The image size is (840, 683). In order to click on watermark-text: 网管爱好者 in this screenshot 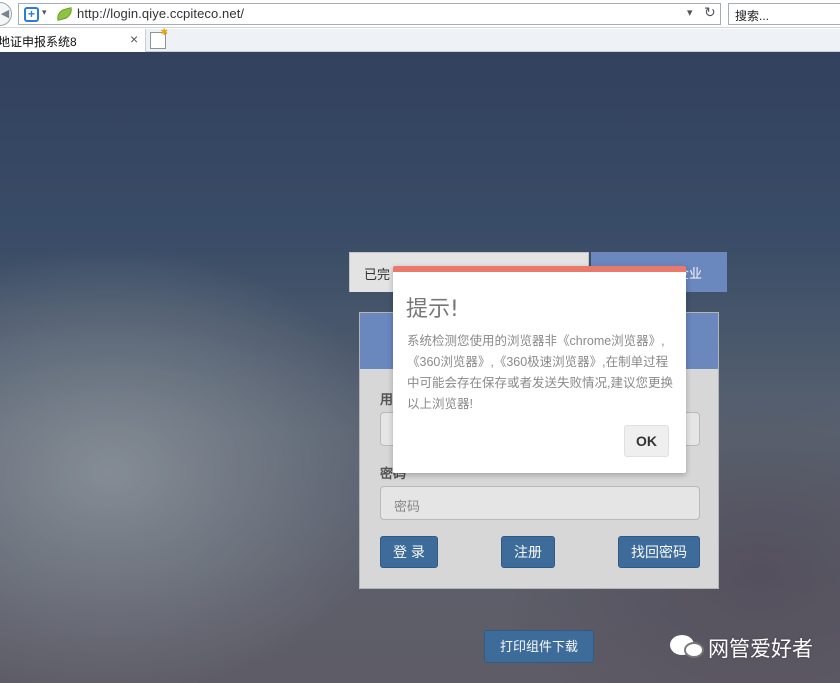, I will do `click(760, 649)`.